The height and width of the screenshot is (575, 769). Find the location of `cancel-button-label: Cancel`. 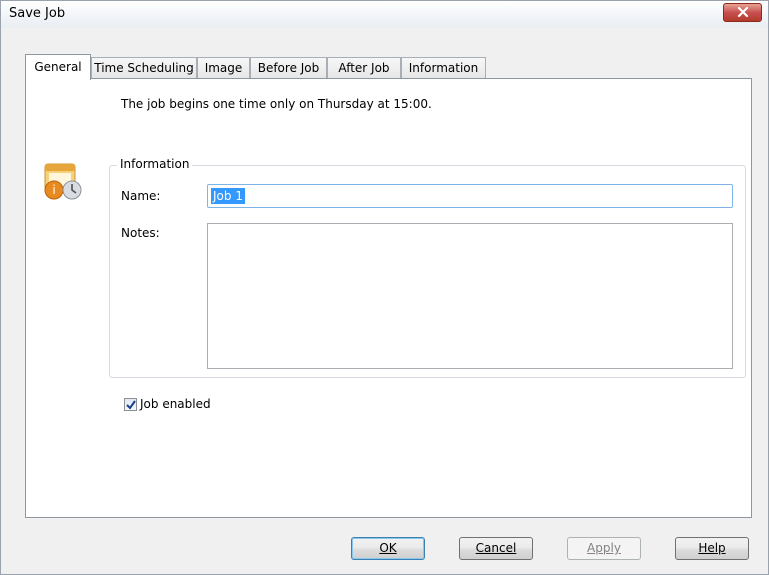

cancel-button-label: Cancel is located at coordinates (496, 548).